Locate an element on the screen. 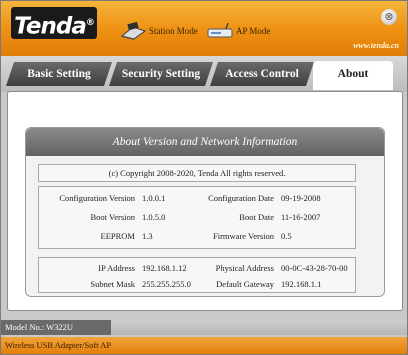 This screenshot has height=355, width=408. default-gateway-label: Default Gateway is located at coordinates (245, 284).